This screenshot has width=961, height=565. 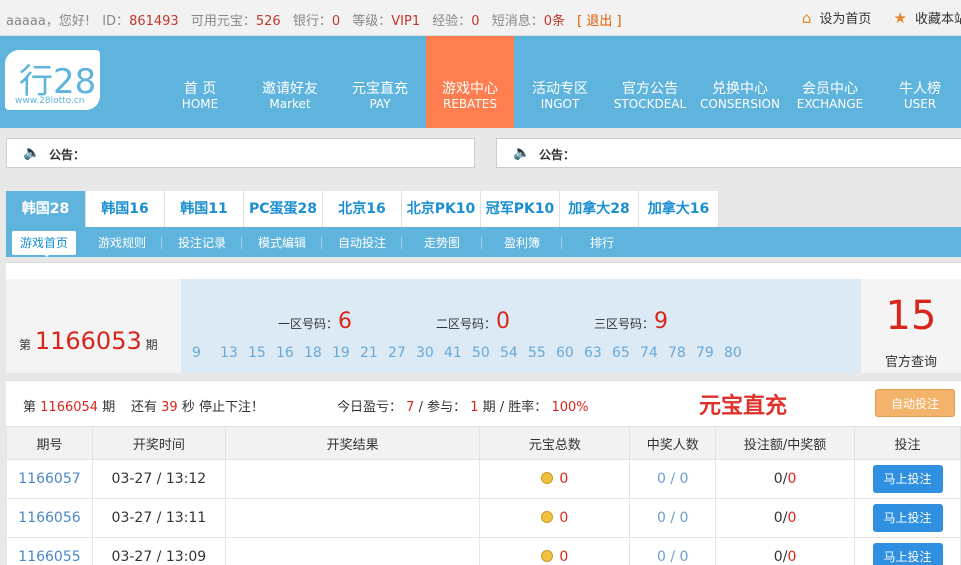 I want to click on nav-leaderboard: 牛人榜 USER, so click(x=918, y=82).